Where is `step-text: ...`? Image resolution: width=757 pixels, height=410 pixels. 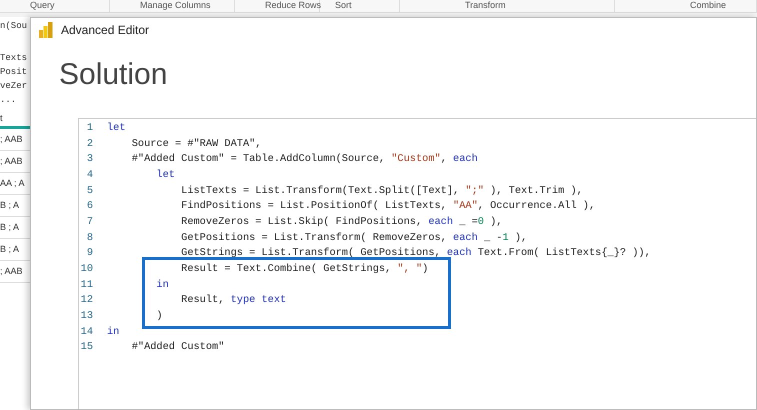 step-text: ... is located at coordinates (9, 100).